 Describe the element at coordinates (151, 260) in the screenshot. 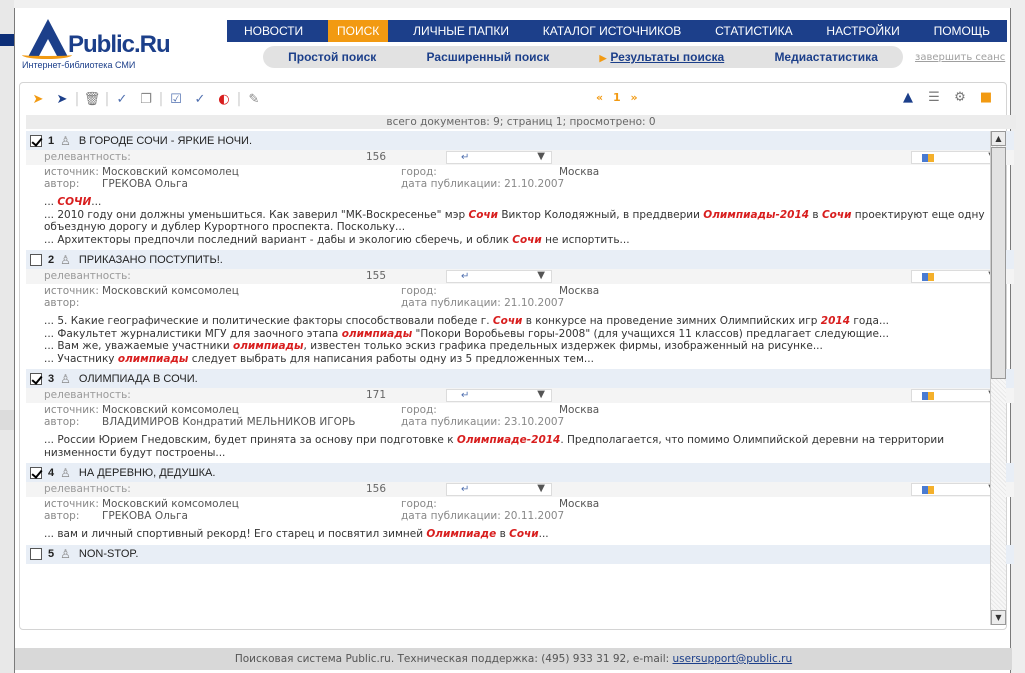

I see `record-title-link: ПРИКАЗАНО ПОСТУПИТЬ!.` at that location.